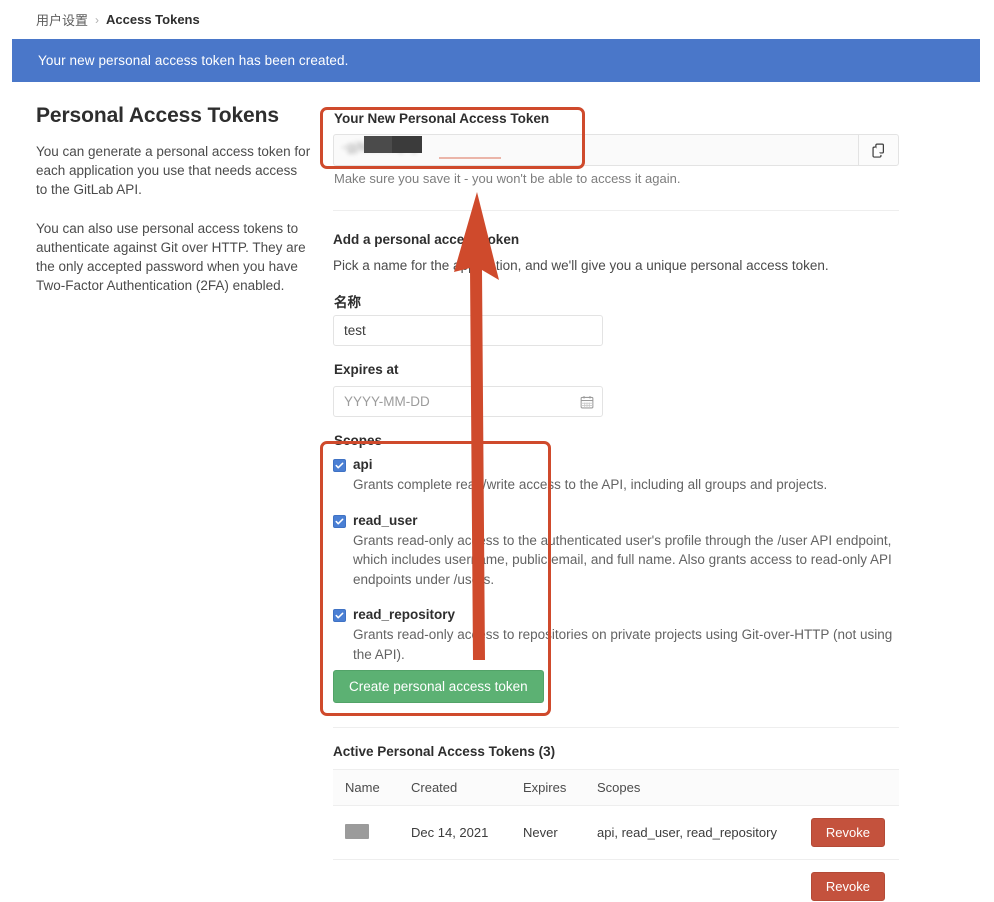  What do you see at coordinates (468, 330) in the screenshot?
I see `name-input` at bounding box center [468, 330].